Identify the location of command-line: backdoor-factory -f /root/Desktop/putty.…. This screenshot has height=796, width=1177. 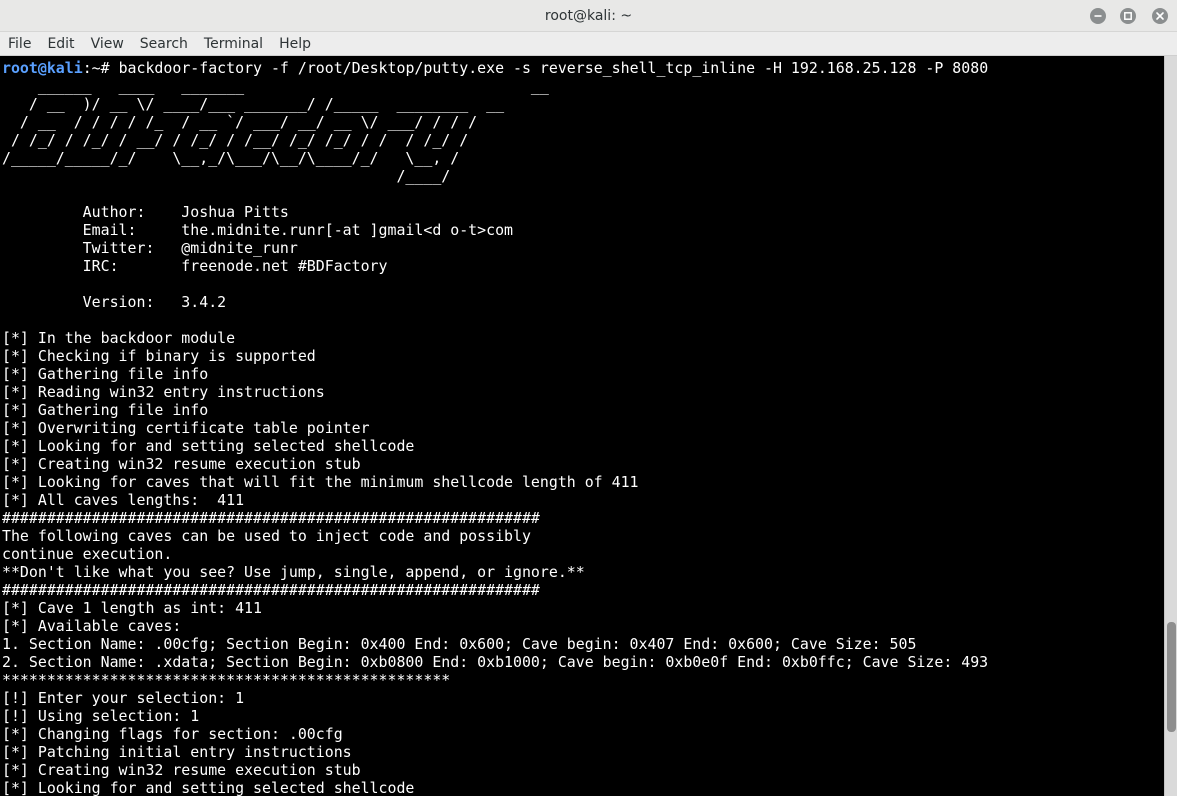
(553, 68).